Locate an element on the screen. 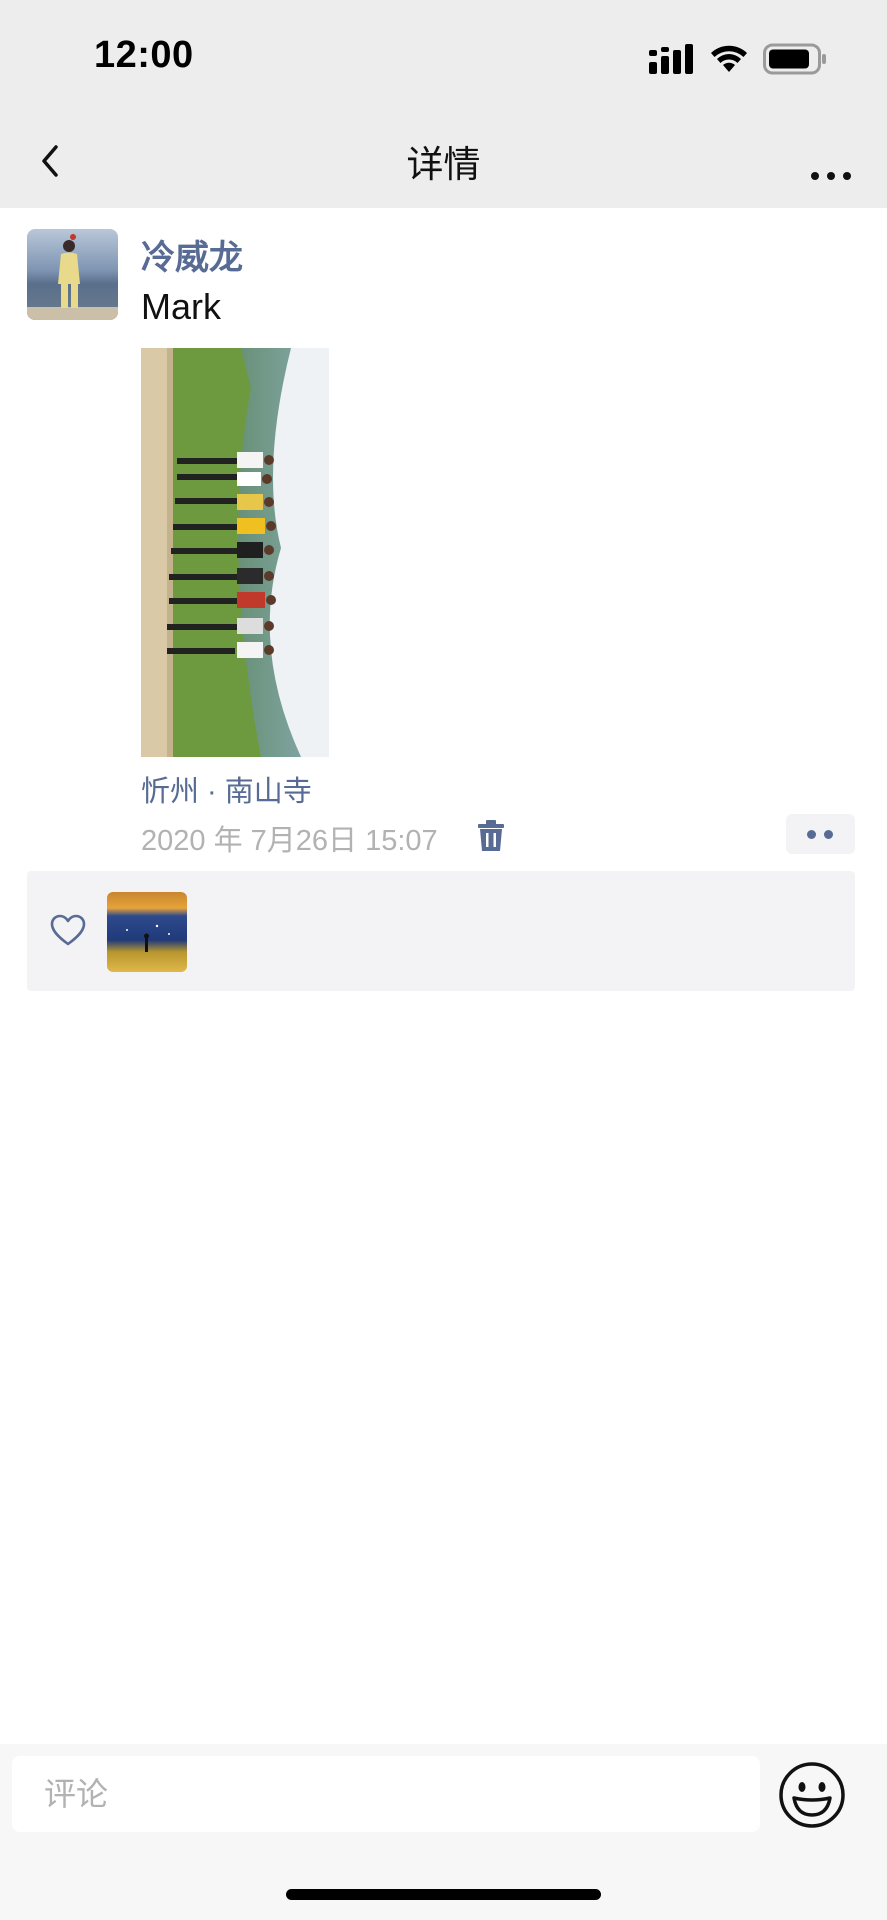 Image resolution: width=887 pixels, height=1920 pixels. more-dots-icon is located at coordinates (831, 163).